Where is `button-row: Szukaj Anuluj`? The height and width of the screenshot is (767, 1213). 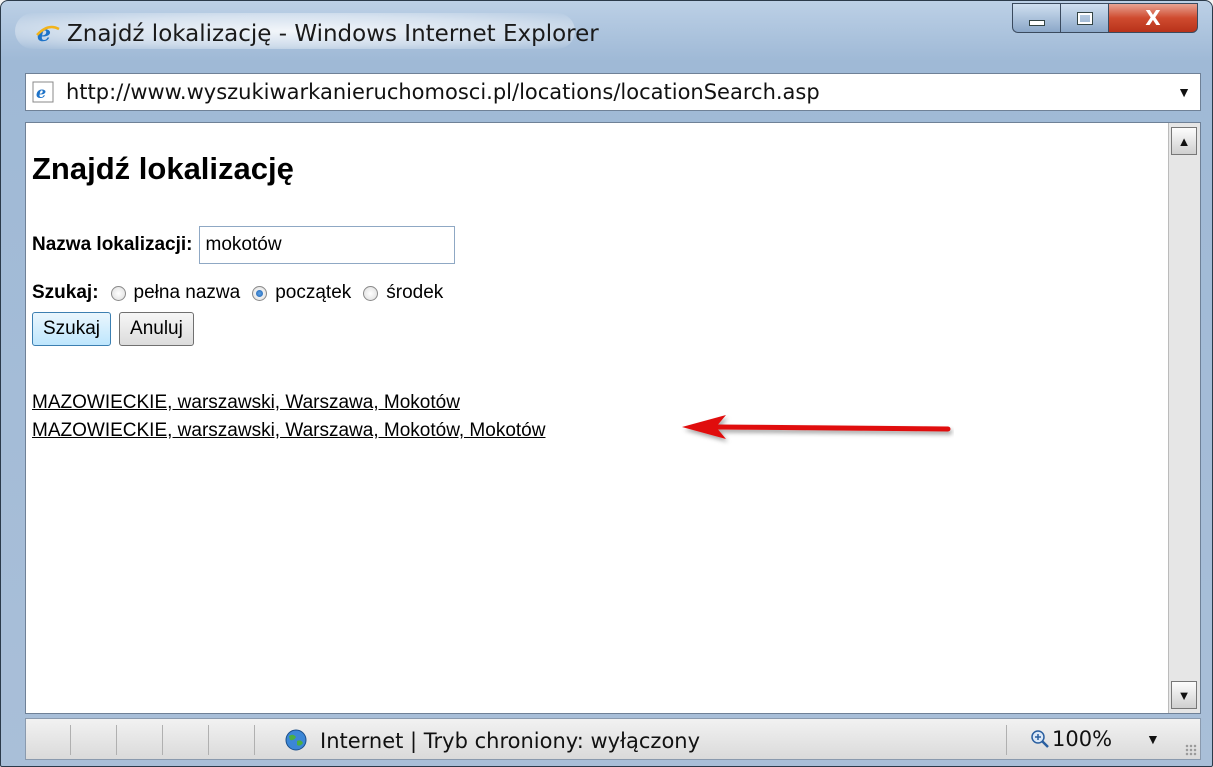 button-row: Szukaj Anuluj is located at coordinates (113, 329).